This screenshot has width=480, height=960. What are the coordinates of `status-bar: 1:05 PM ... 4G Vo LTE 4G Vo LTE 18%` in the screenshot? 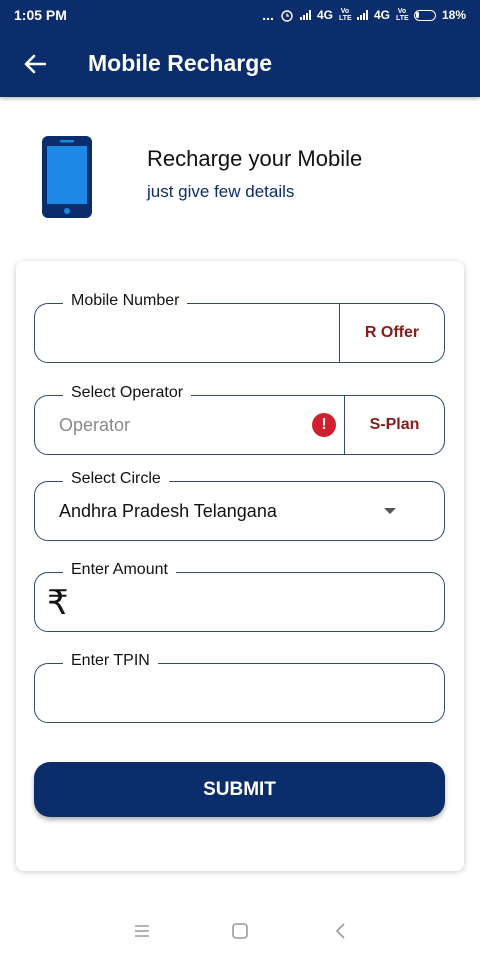 It's located at (240, 15).